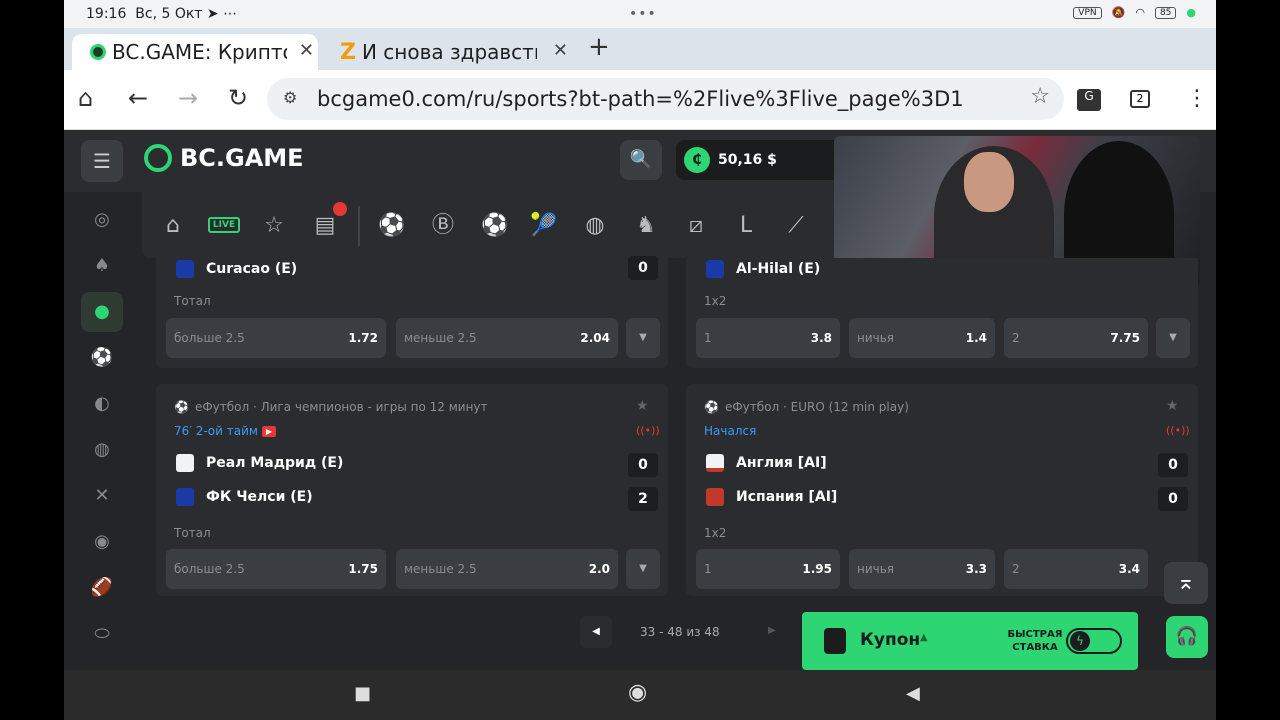  I want to click on match-time: 76′ 2-ой тайм, so click(216, 431).